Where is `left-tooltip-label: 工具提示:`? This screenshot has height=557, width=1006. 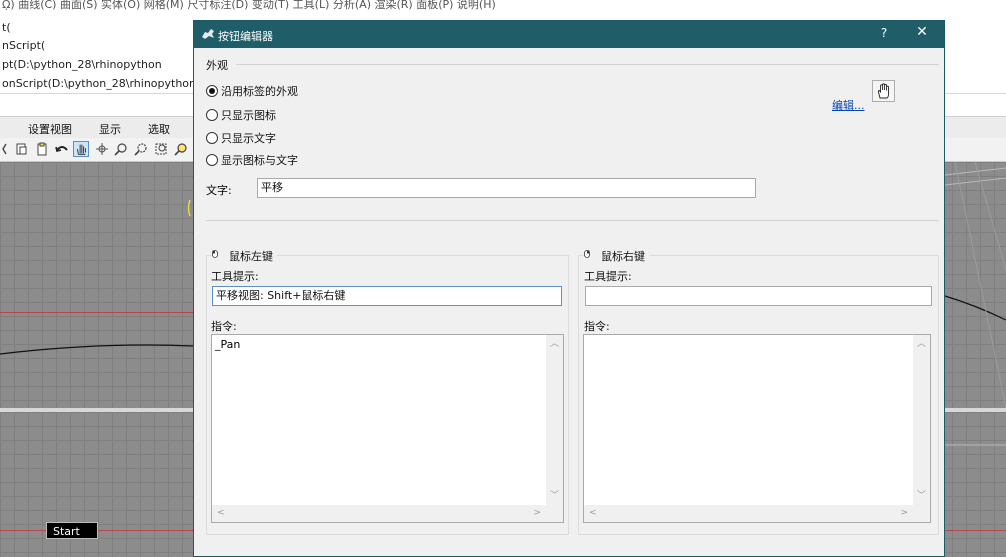
left-tooltip-label: 工具提示: is located at coordinates (235, 276).